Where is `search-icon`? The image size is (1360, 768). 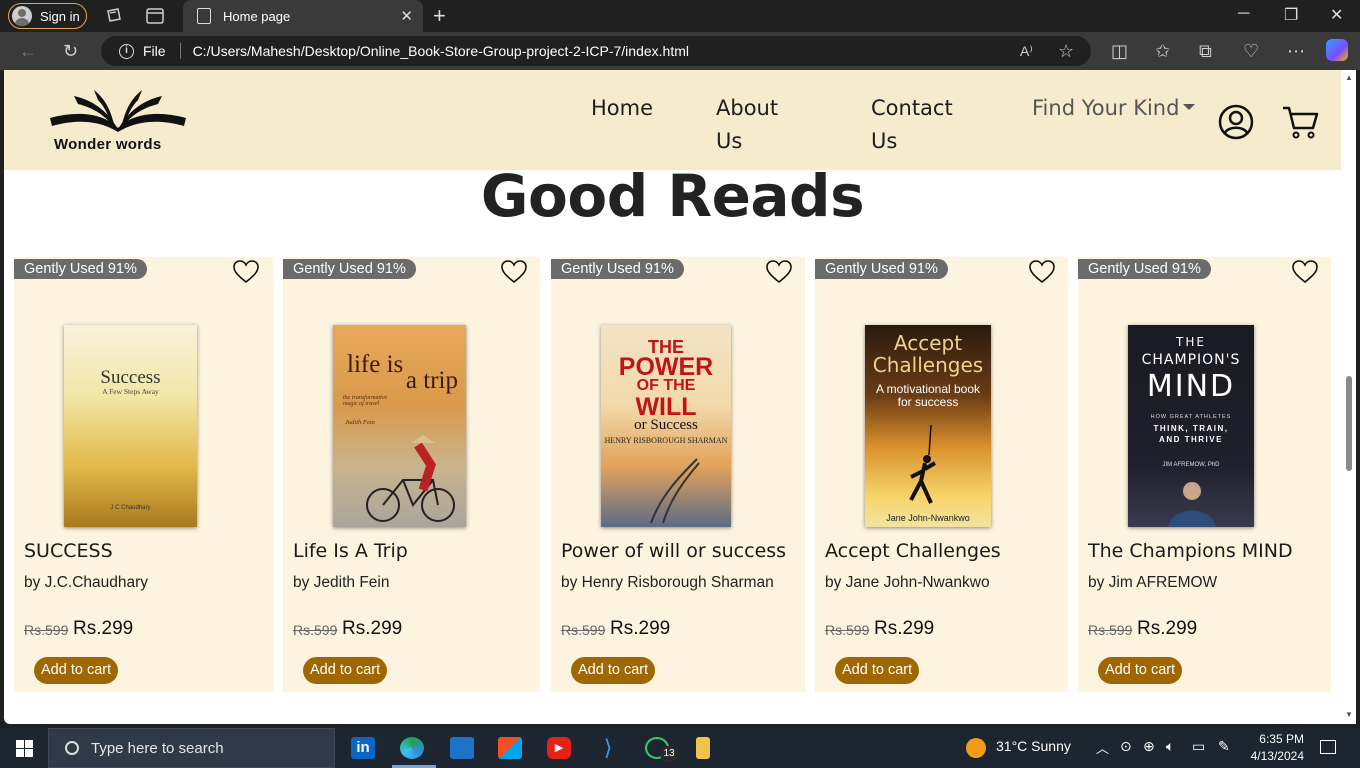 search-icon is located at coordinates (72, 748).